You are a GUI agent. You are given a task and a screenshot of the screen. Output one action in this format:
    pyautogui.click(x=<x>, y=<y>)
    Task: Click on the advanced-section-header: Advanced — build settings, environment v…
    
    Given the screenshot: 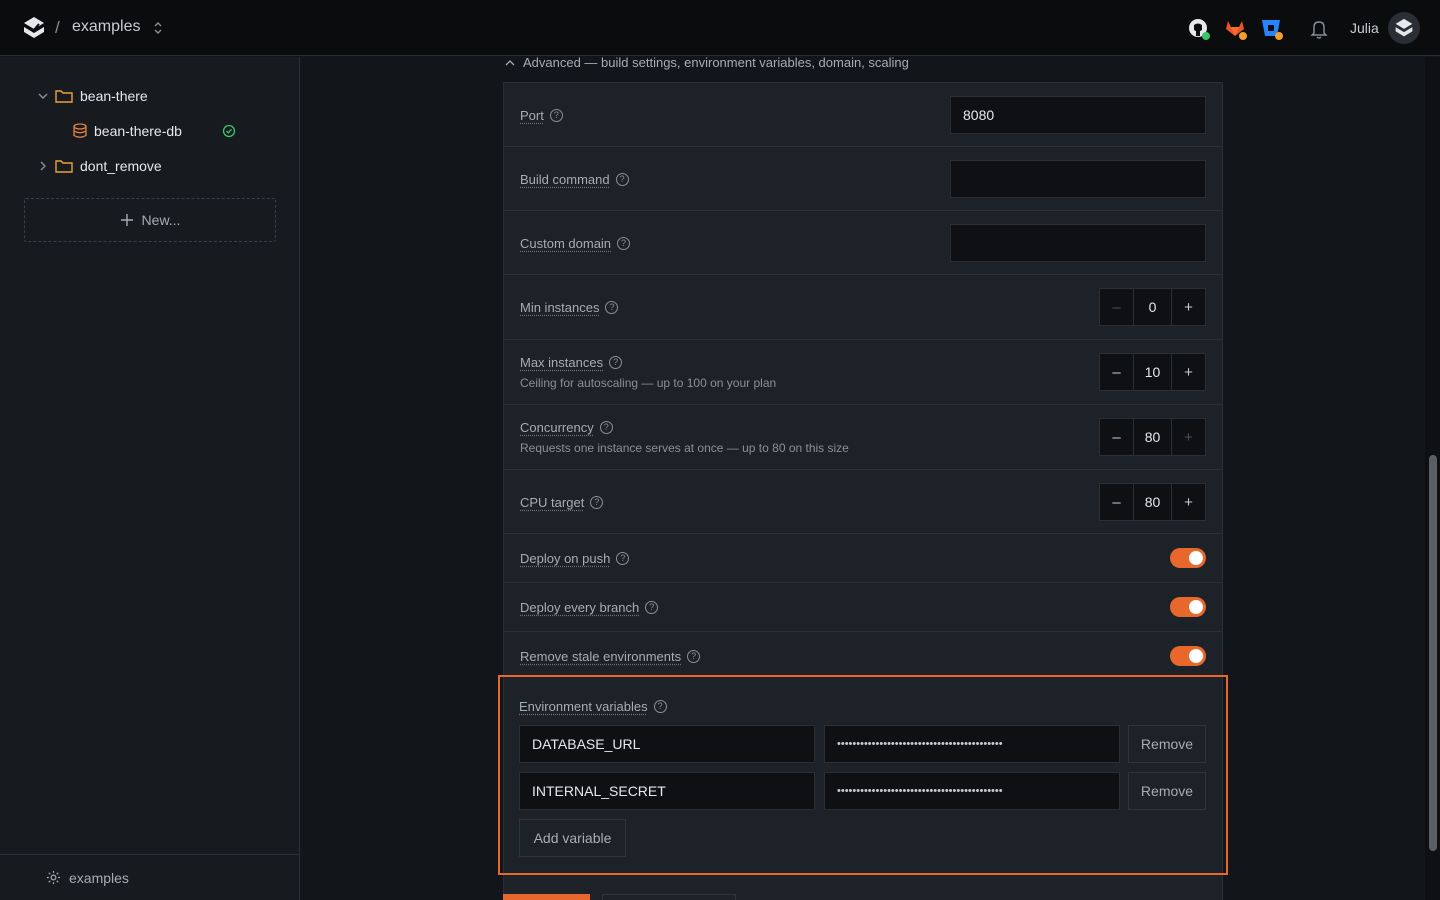 What is the action you would take?
    pyautogui.click(x=706, y=63)
    